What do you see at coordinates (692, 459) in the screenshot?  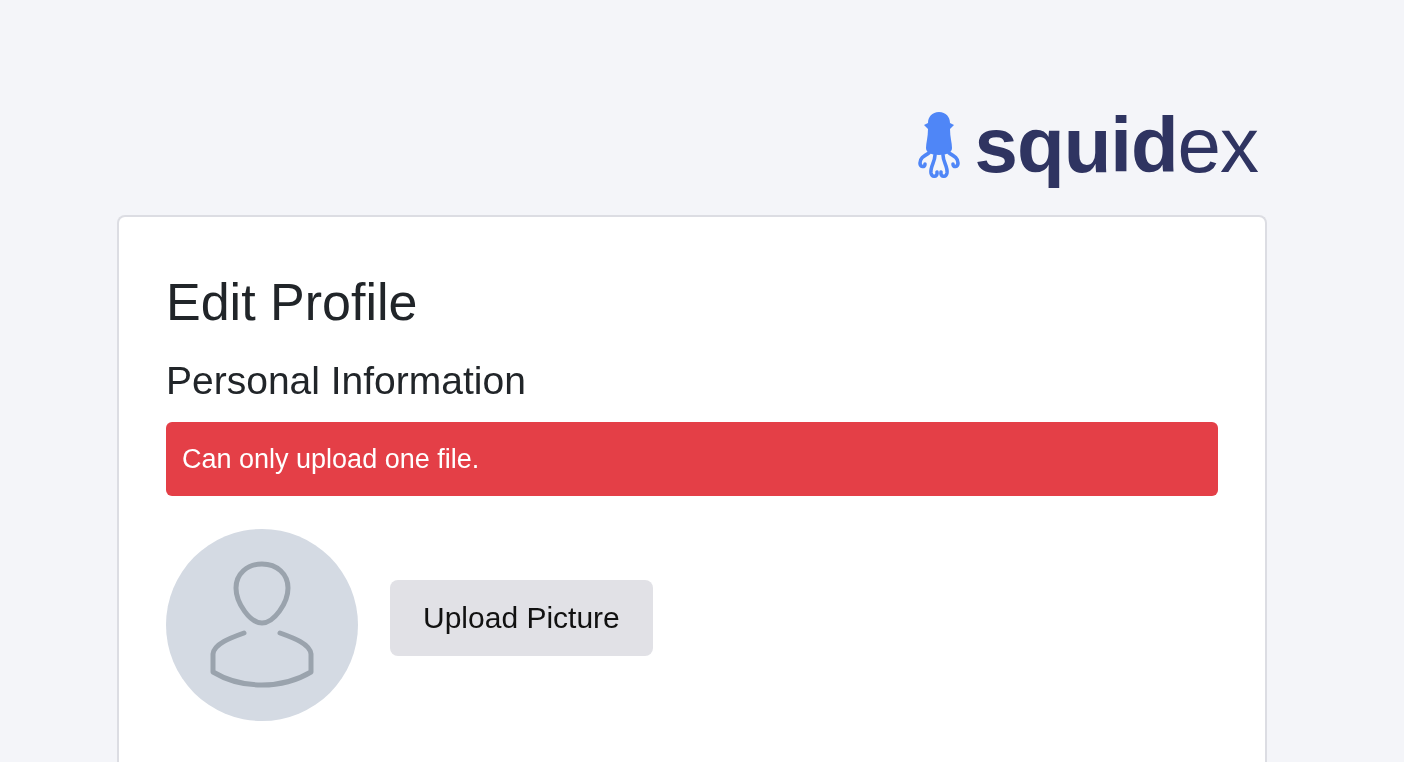 I see `error-alert: Can only upload one file.` at bounding box center [692, 459].